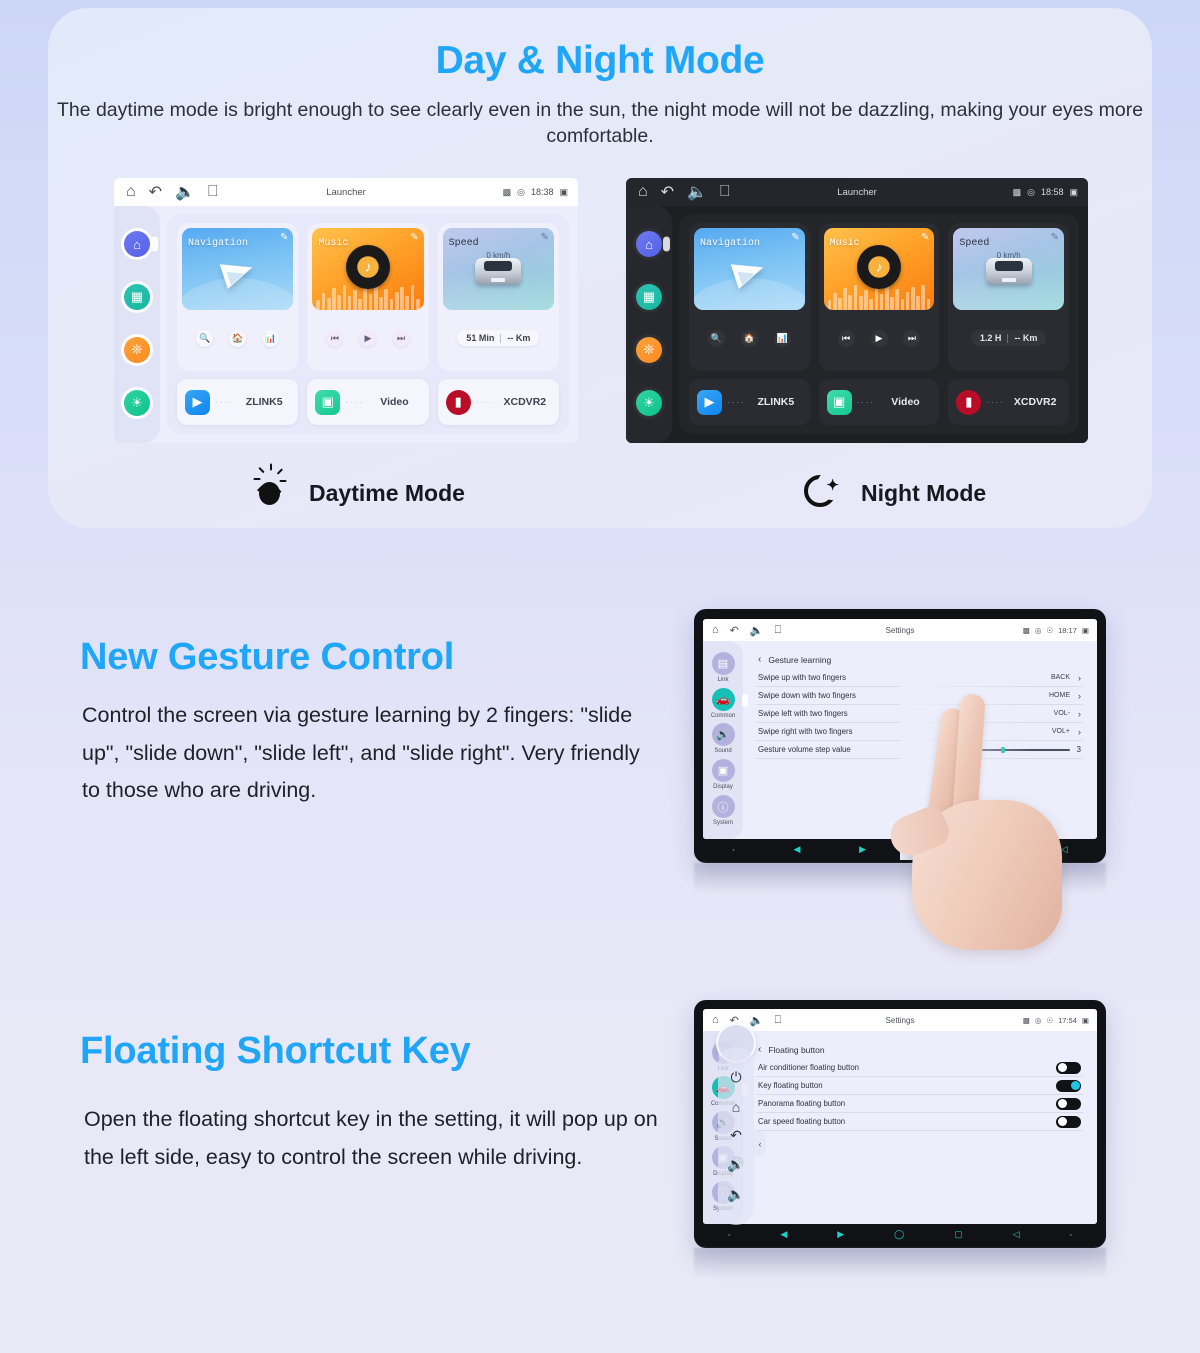  What do you see at coordinates (723, 738) in the screenshot?
I see `sidebar-item-sound: 🔊 Sound` at bounding box center [723, 738].